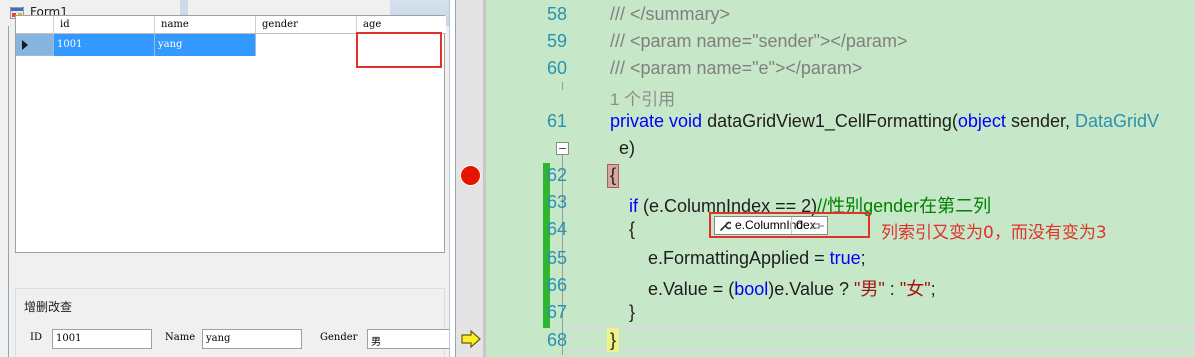  Describe the element at coordinates (869, 289) in the screenshot. I see `string-literal: "男"` at that location.